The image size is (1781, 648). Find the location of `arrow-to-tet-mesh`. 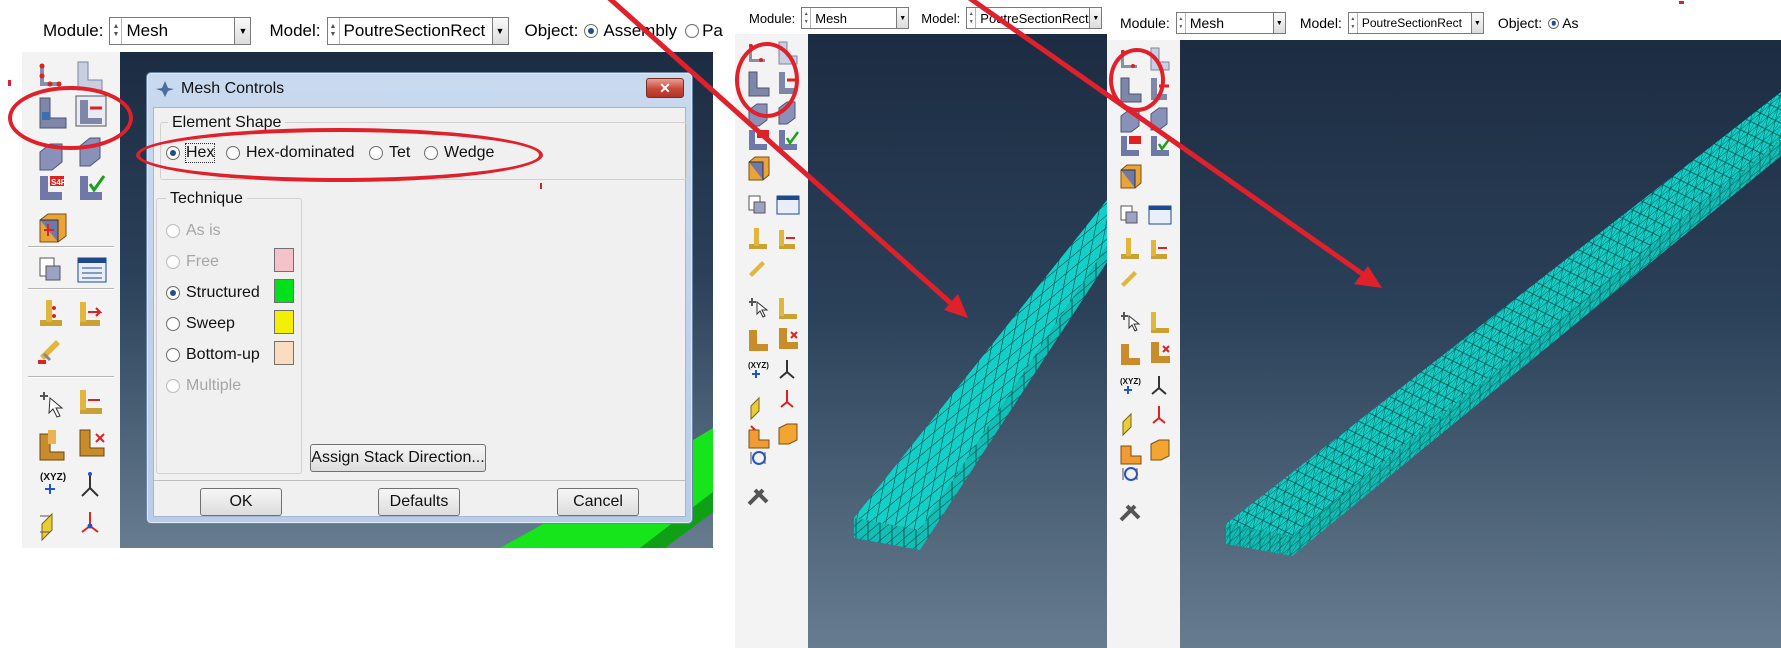

arrow-to-tet-mesh is located at coordinates (1174, 144).